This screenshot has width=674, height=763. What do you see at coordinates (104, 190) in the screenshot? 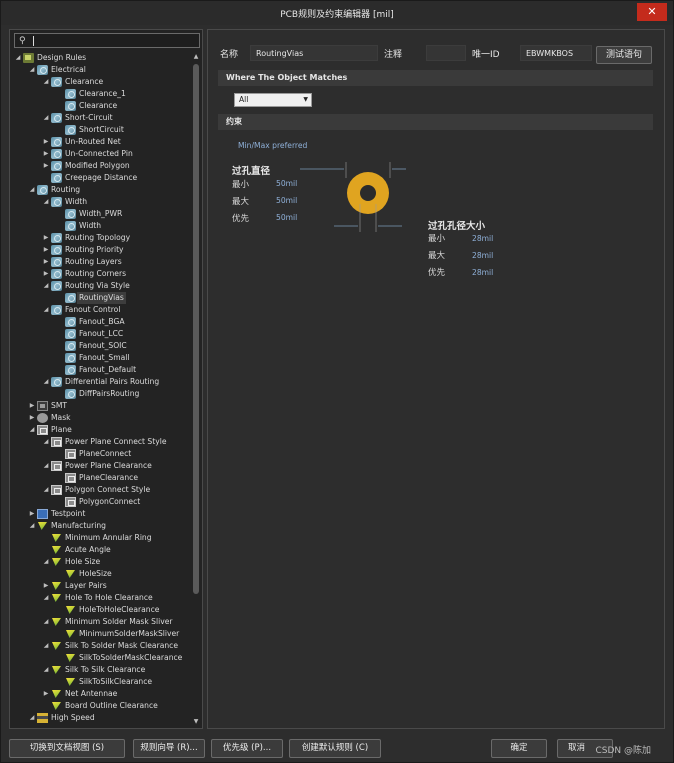
I see `tree-item: ◢ Routing` at bounding box center [104, 190].